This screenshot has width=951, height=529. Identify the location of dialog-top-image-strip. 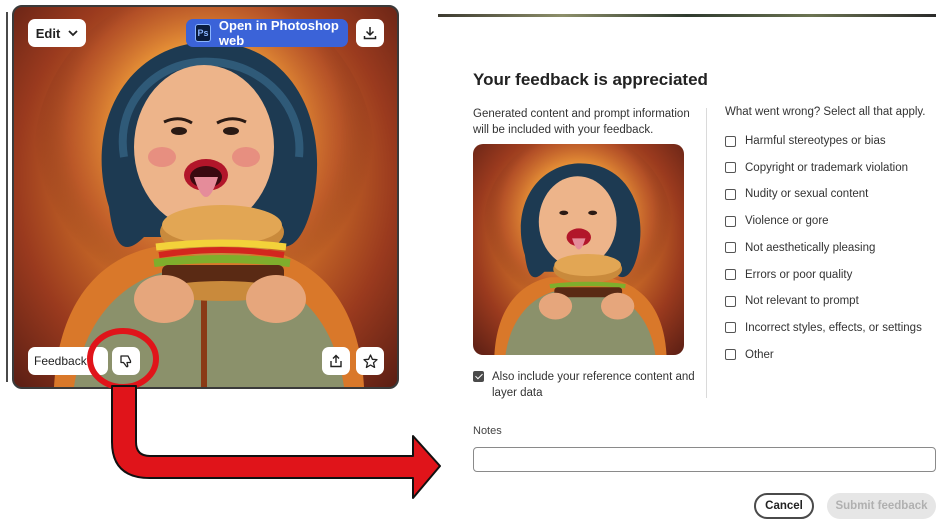
(687, 15).